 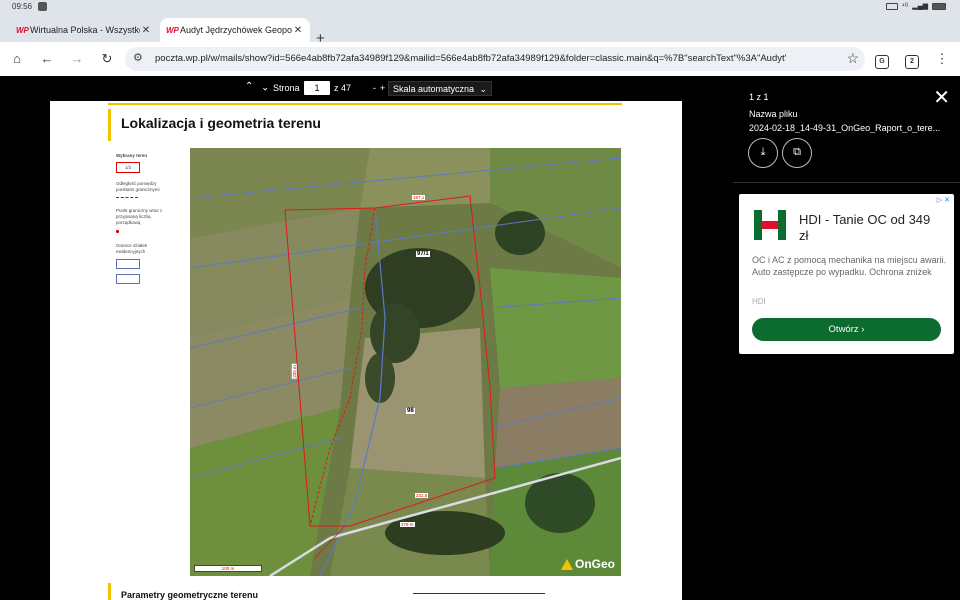 What do you see at coordinates (594, 564) in the screenshot?
I see `ongeo-logo-text: OnGeo` at bounding box center [594, 564].